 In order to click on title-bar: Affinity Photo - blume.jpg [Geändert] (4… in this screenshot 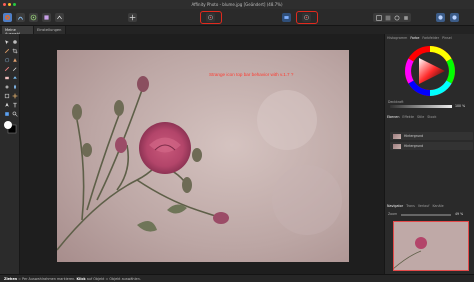, I will do `click(237, 4)`.